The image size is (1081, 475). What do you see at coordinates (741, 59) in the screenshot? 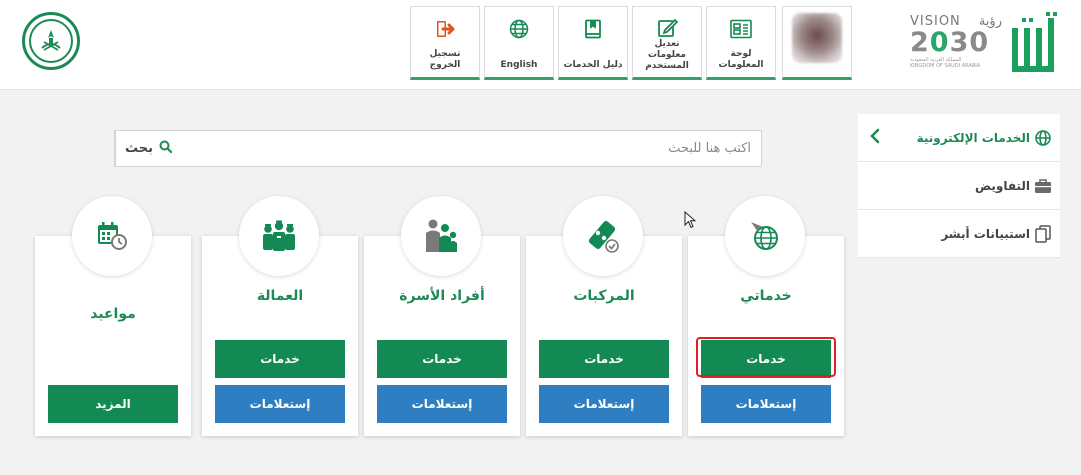
I see `dashboard-label: لوحة المعلومات` at bounding box center [741, 59].